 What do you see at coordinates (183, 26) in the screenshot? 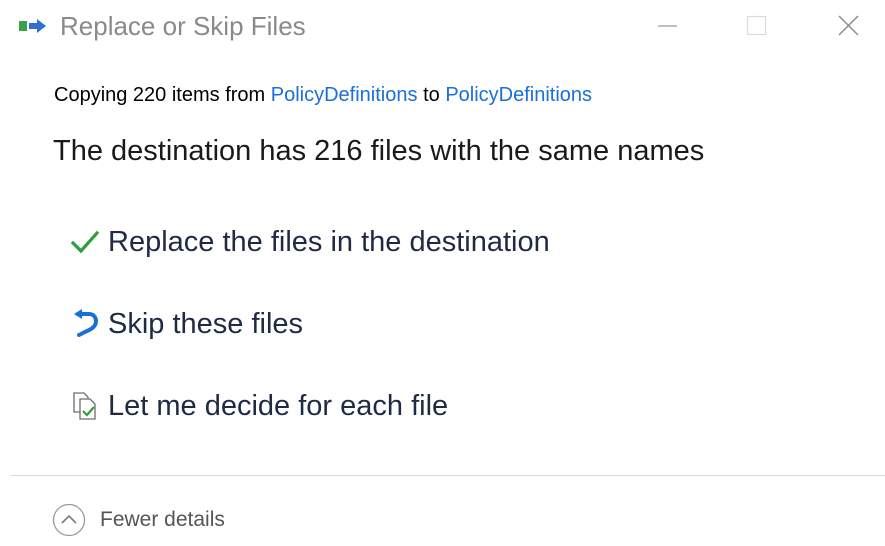
I see `window-title: Replace or Skip Files` at bounding box center [183, 26].